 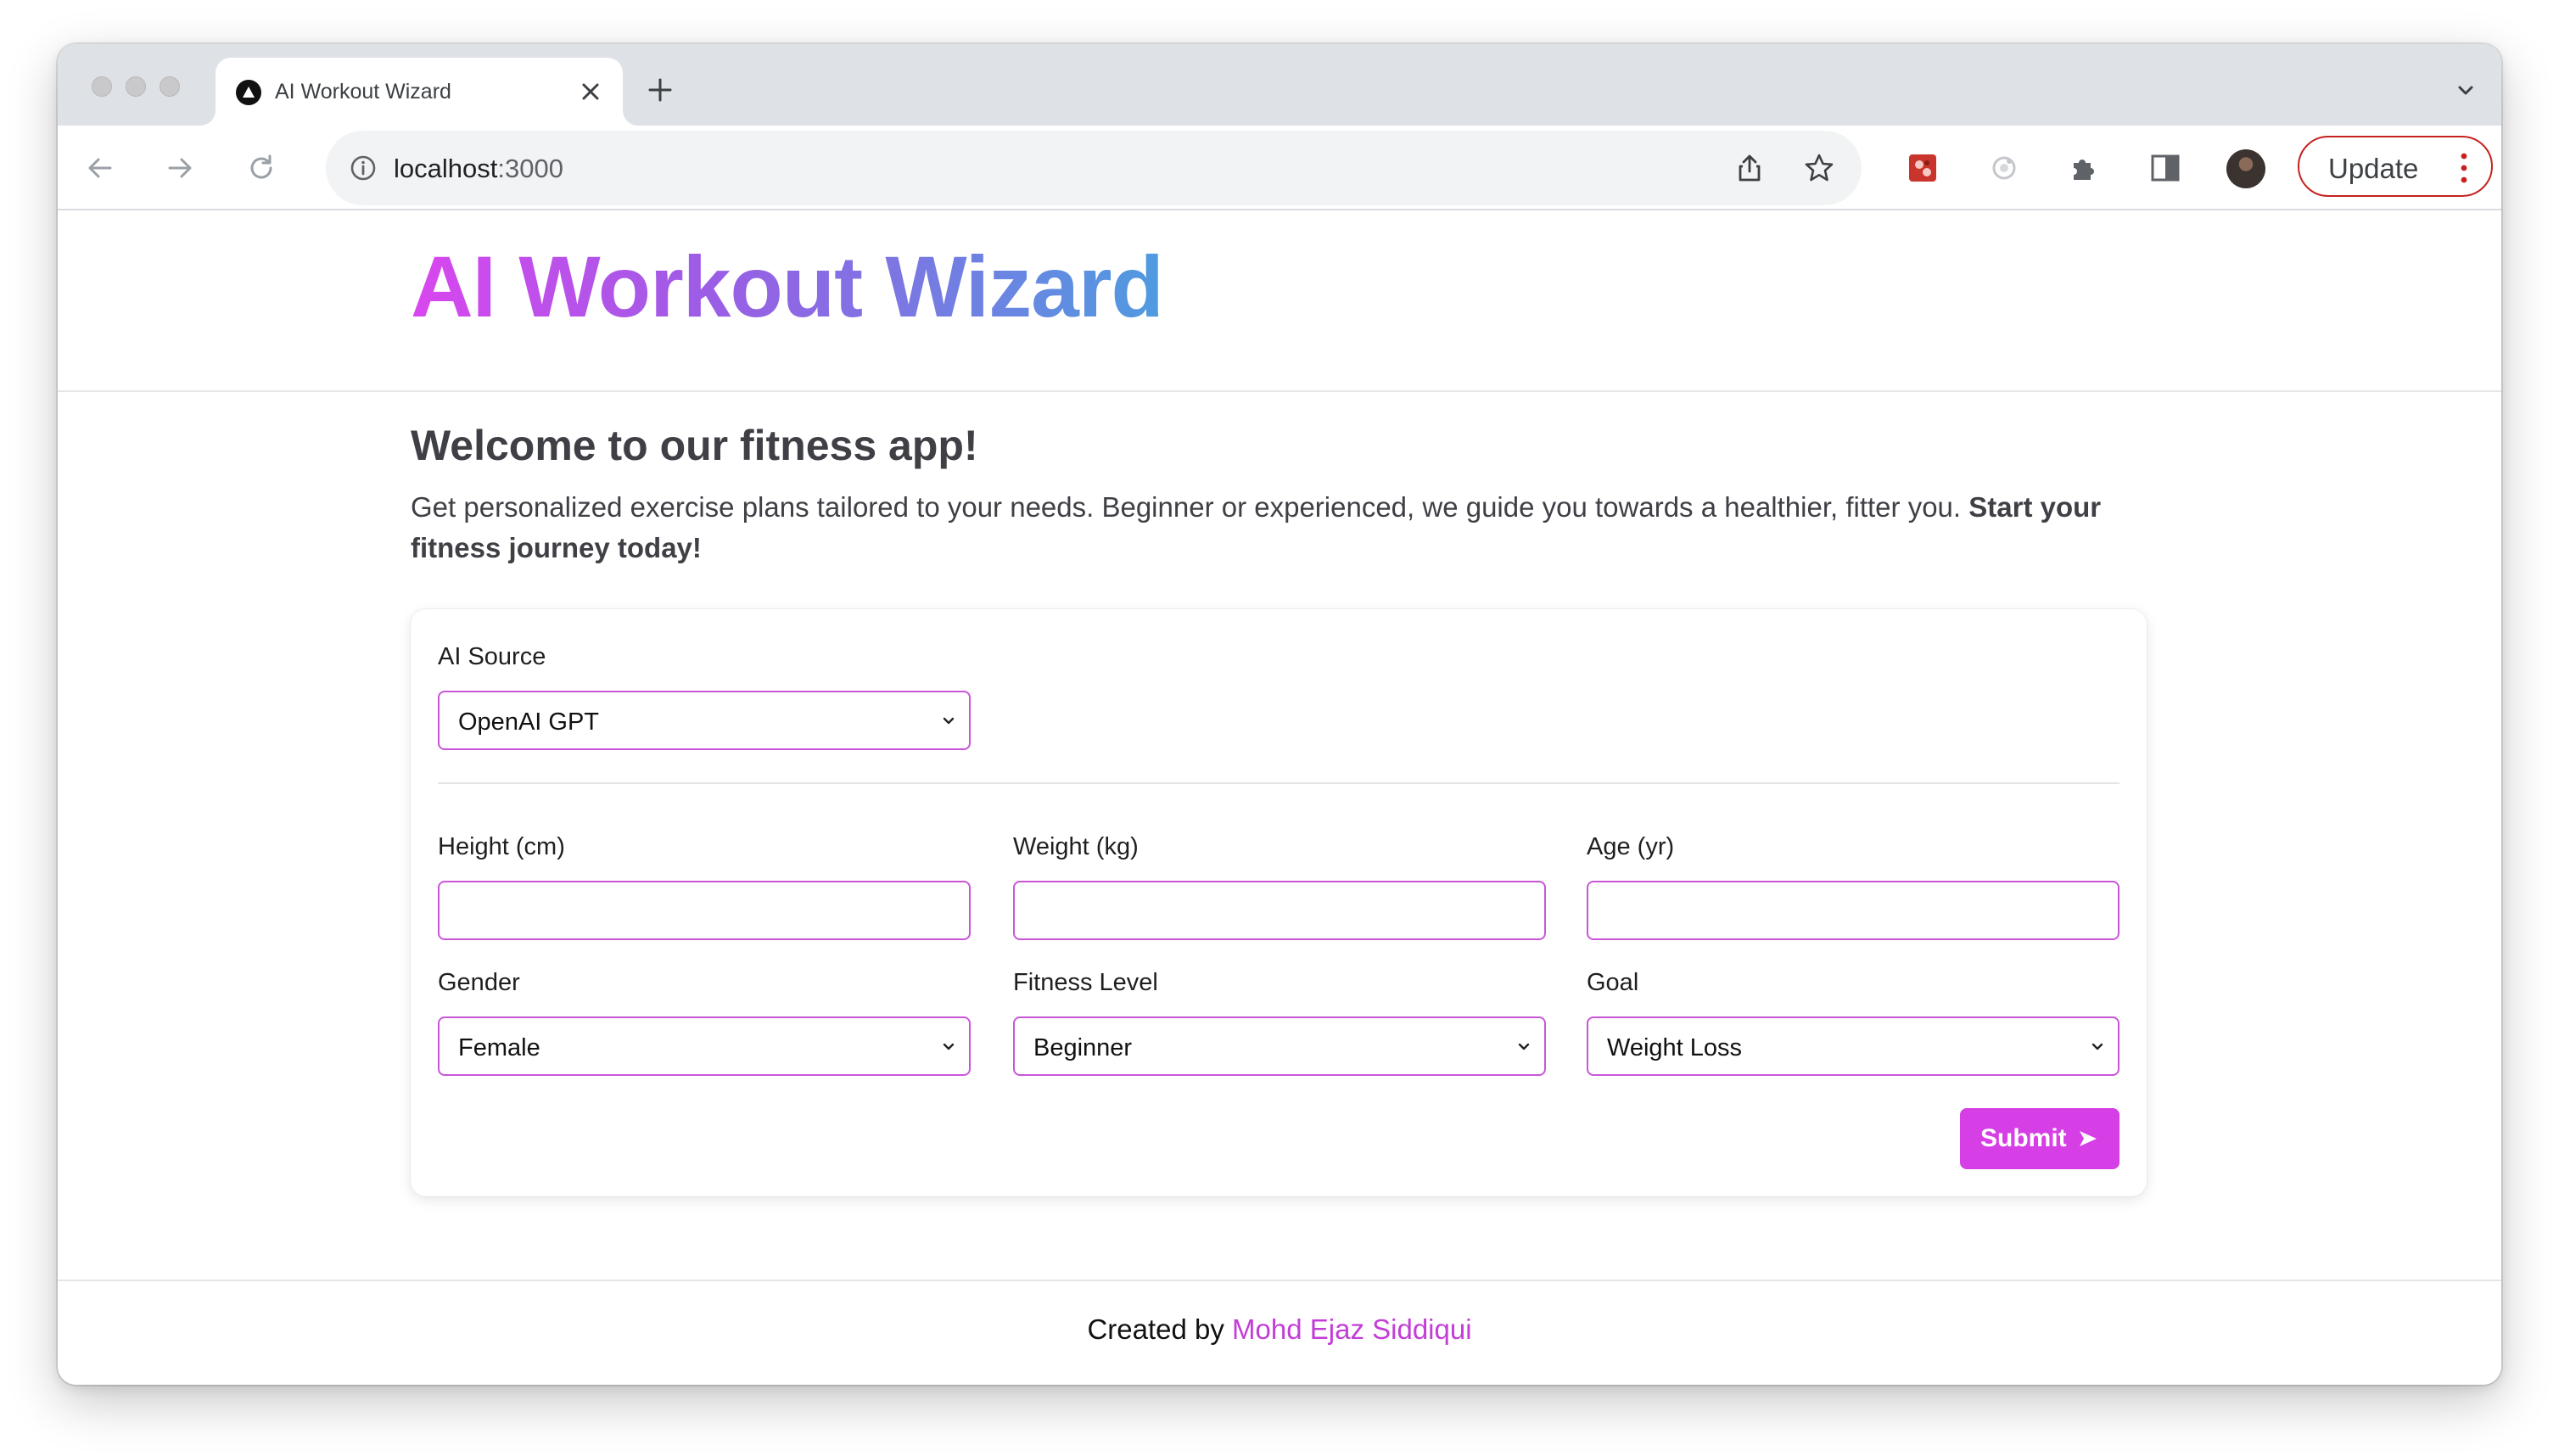 What do you see at coordinates (2373, 168) in the screenshot?
I see `update-label: Update` at bounding box center [2373, 168].